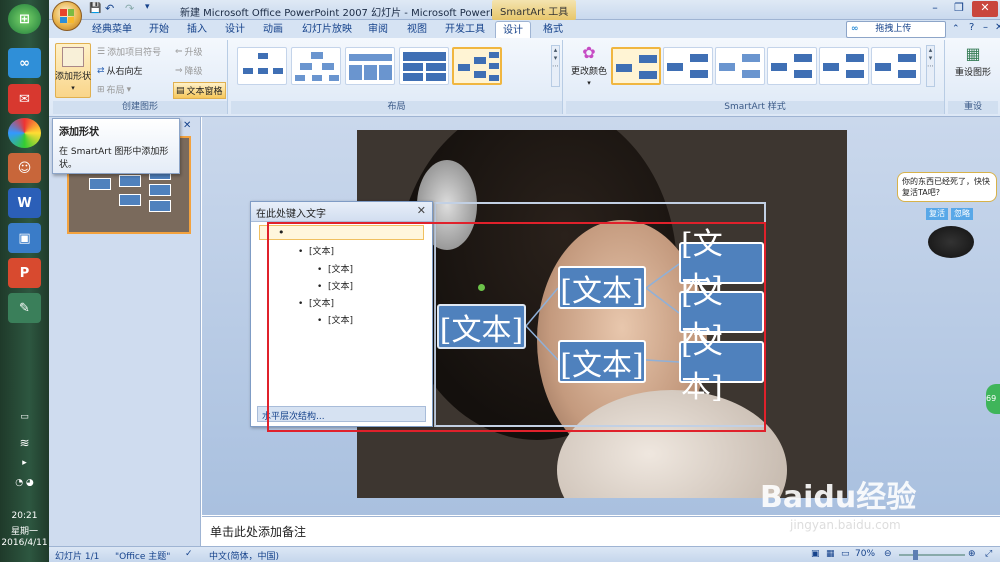  What do you see at coordinates (273, 29) in the screenshot?
I see `tab-animations: 动画` at bounding box center [273, 29].